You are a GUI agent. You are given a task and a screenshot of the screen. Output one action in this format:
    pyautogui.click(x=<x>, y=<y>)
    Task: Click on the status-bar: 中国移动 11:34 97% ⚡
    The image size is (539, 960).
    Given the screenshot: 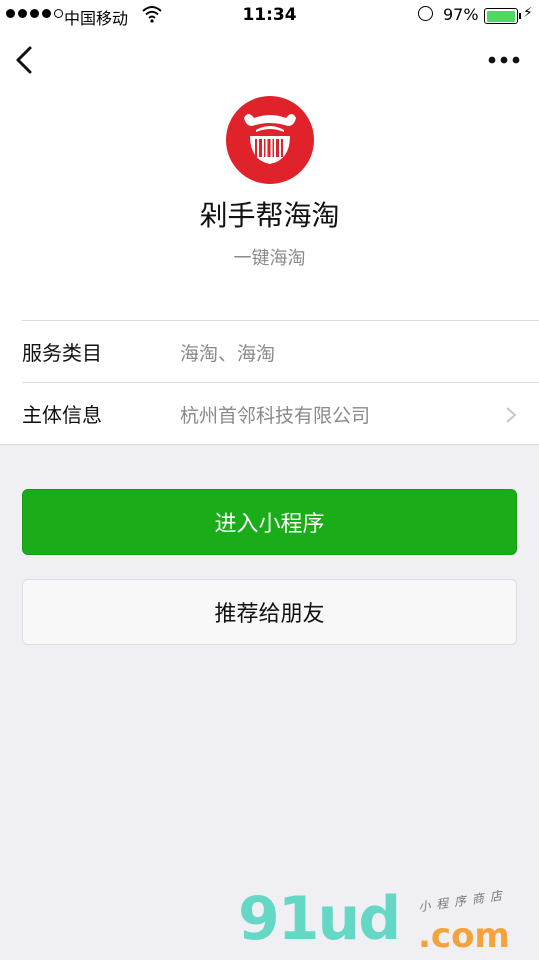 What is the action you would take?
    pyautogui.click(x=269, y=16)
    